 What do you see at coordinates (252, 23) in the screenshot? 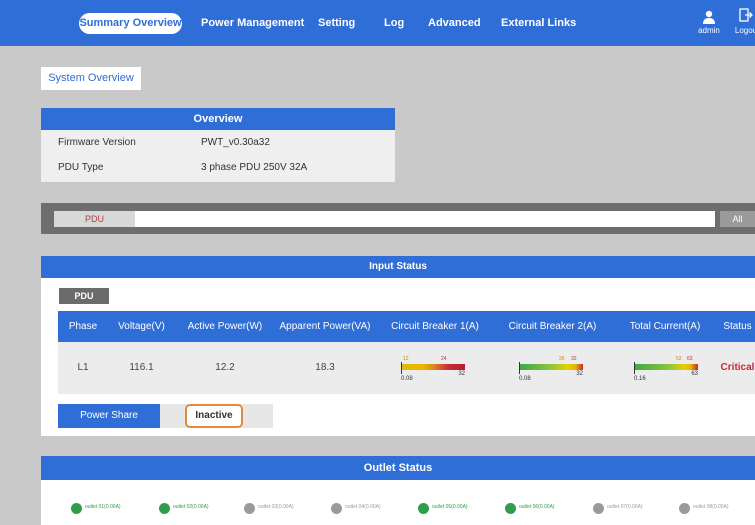
I see `nav-power-management: Power Management` at bounding box center [252, 23].